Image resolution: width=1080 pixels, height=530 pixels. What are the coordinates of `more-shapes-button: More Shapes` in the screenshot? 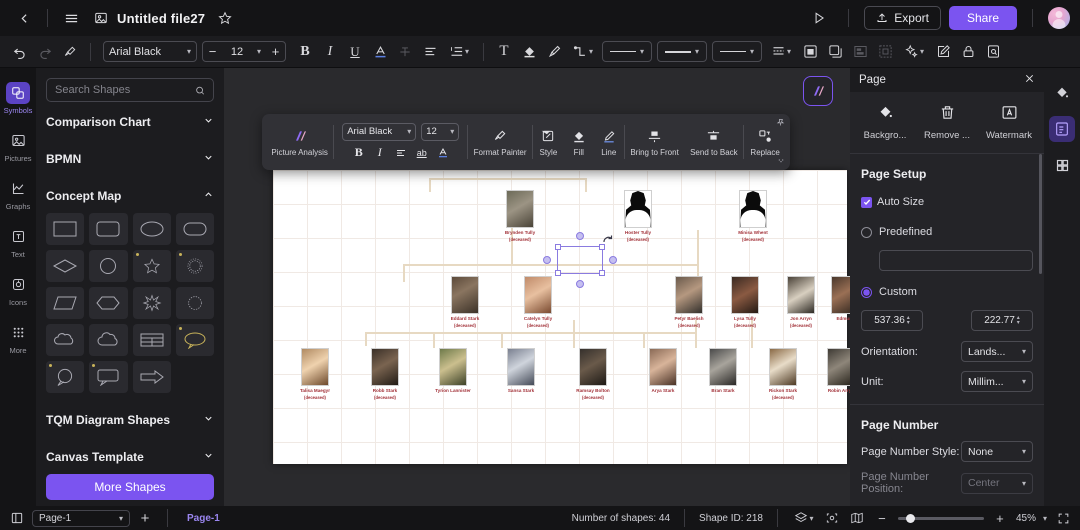 It's located at (130, 487).